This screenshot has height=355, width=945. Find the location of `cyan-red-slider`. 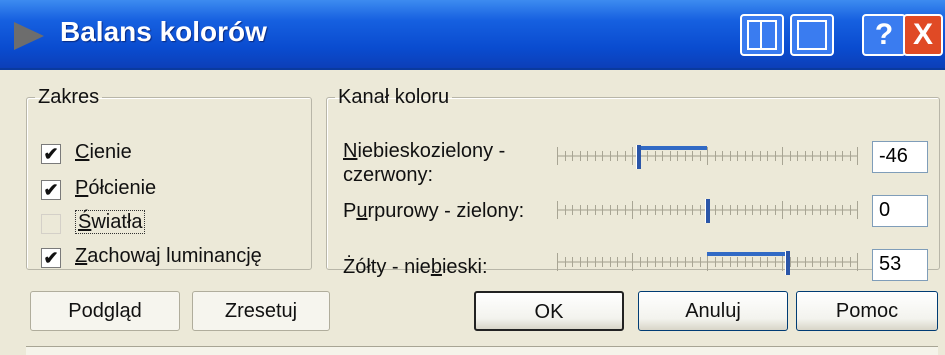

cyan-red-slider is located at coordinates (707, 156).